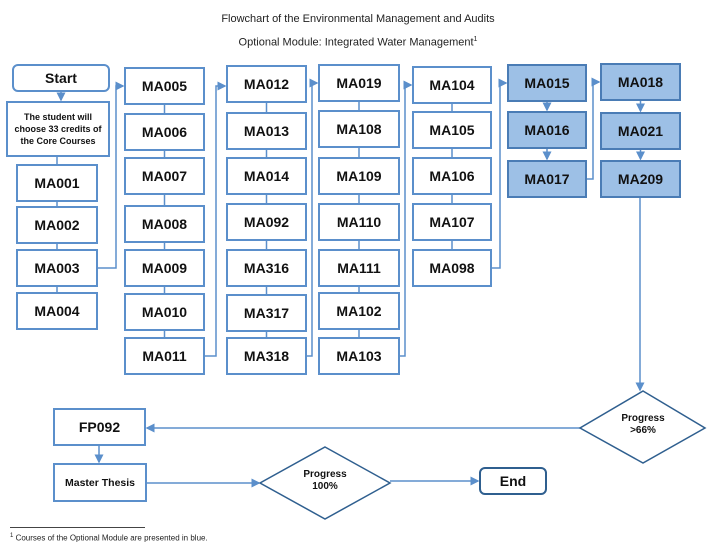 This screenshot has width=716, height=556. Describe the element at coordinates (640, 131) in the screenshot. I see `course-box-ma021: MA021` at that location.